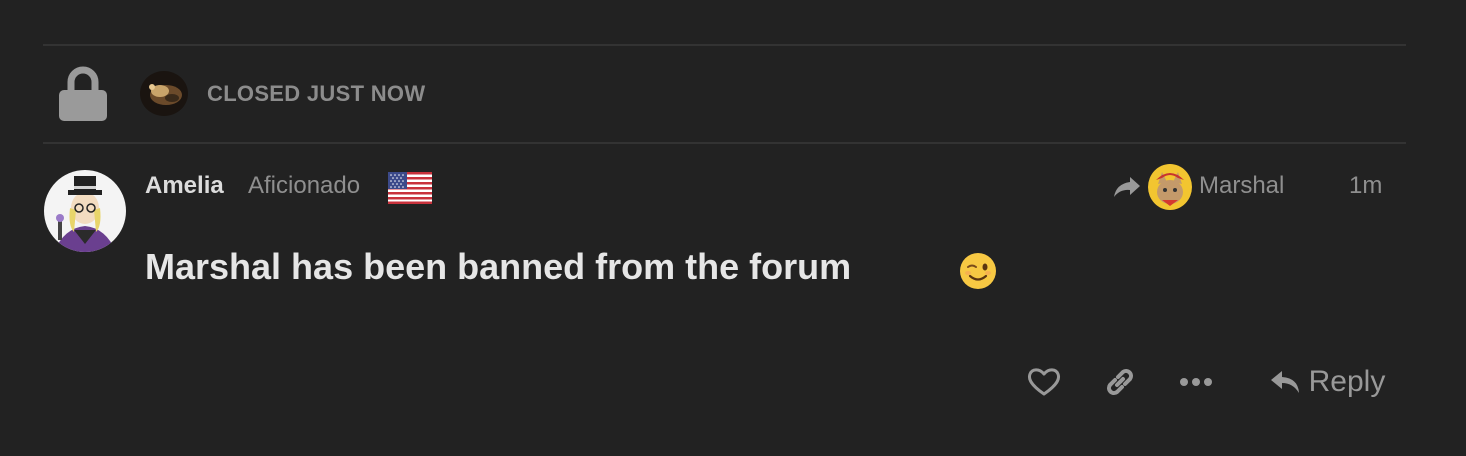  I want to click on heart-icon, so click(1044, 382).